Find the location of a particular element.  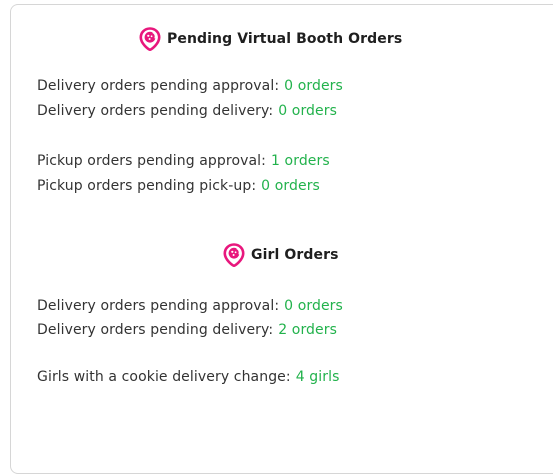

row-label: Pickup orders pending approval: is located at coordinates (151, 161).